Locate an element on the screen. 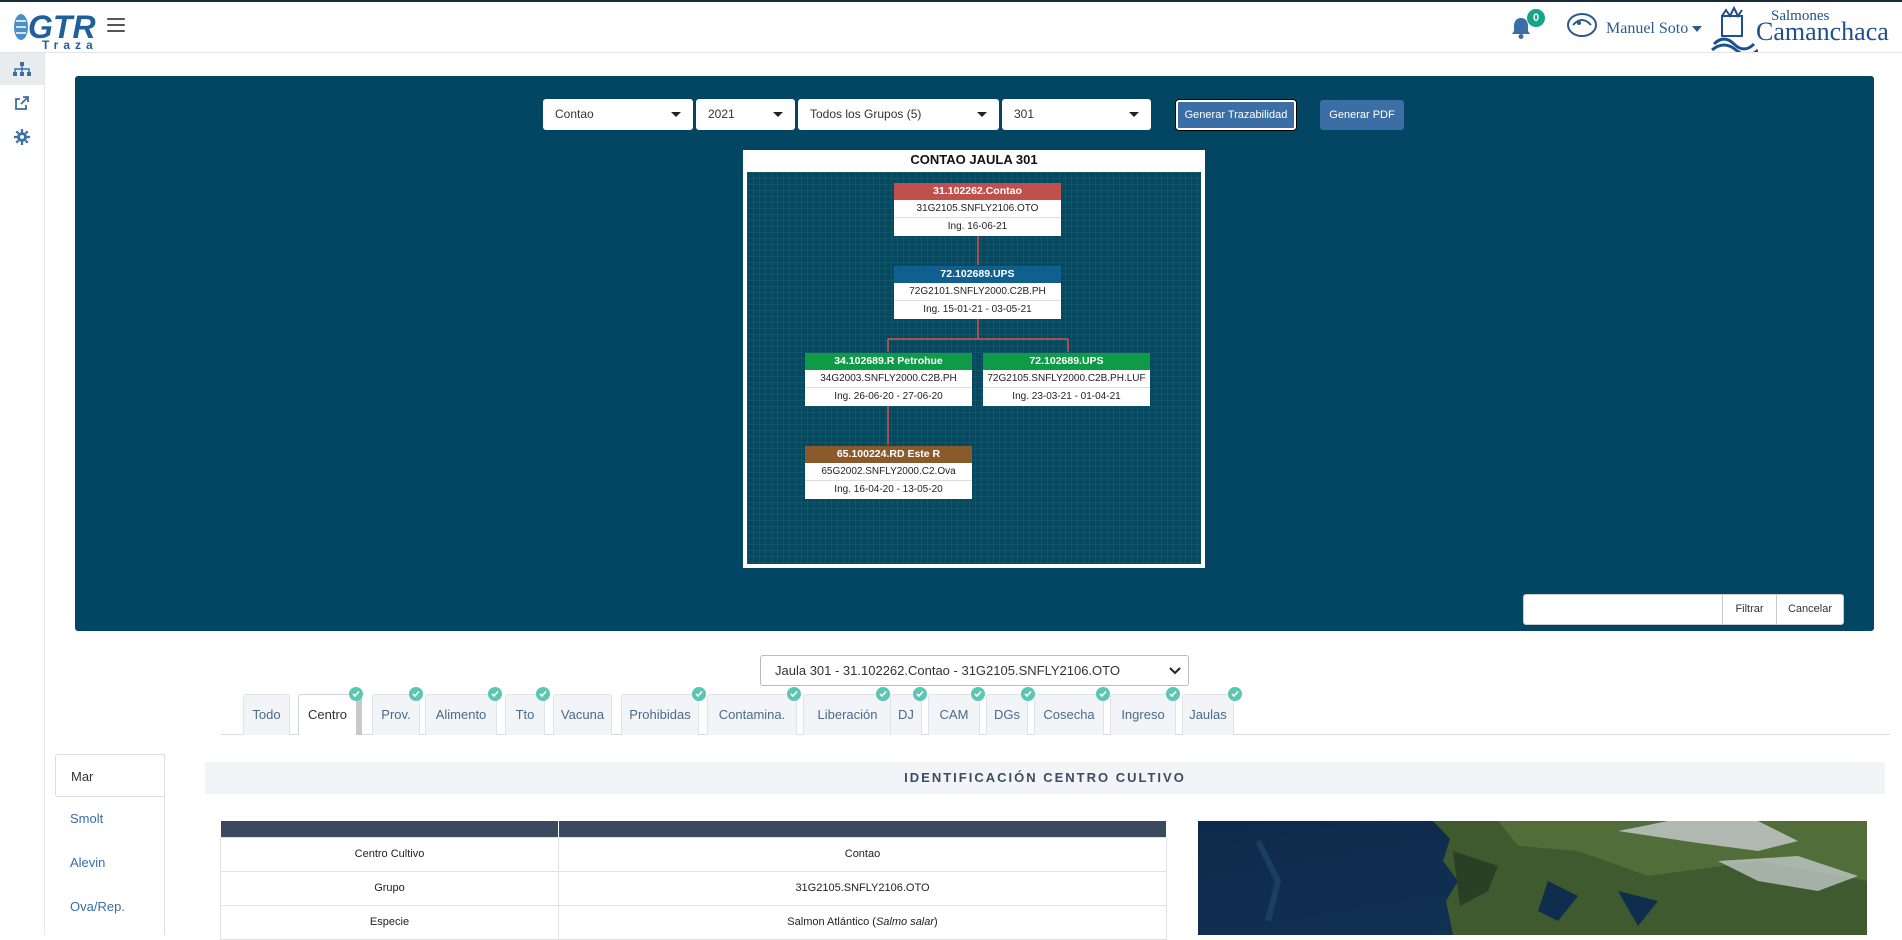 The width and height of the screenshot is (1902, 940). year-select-value: 2021 is located at coordinates (721, 114).